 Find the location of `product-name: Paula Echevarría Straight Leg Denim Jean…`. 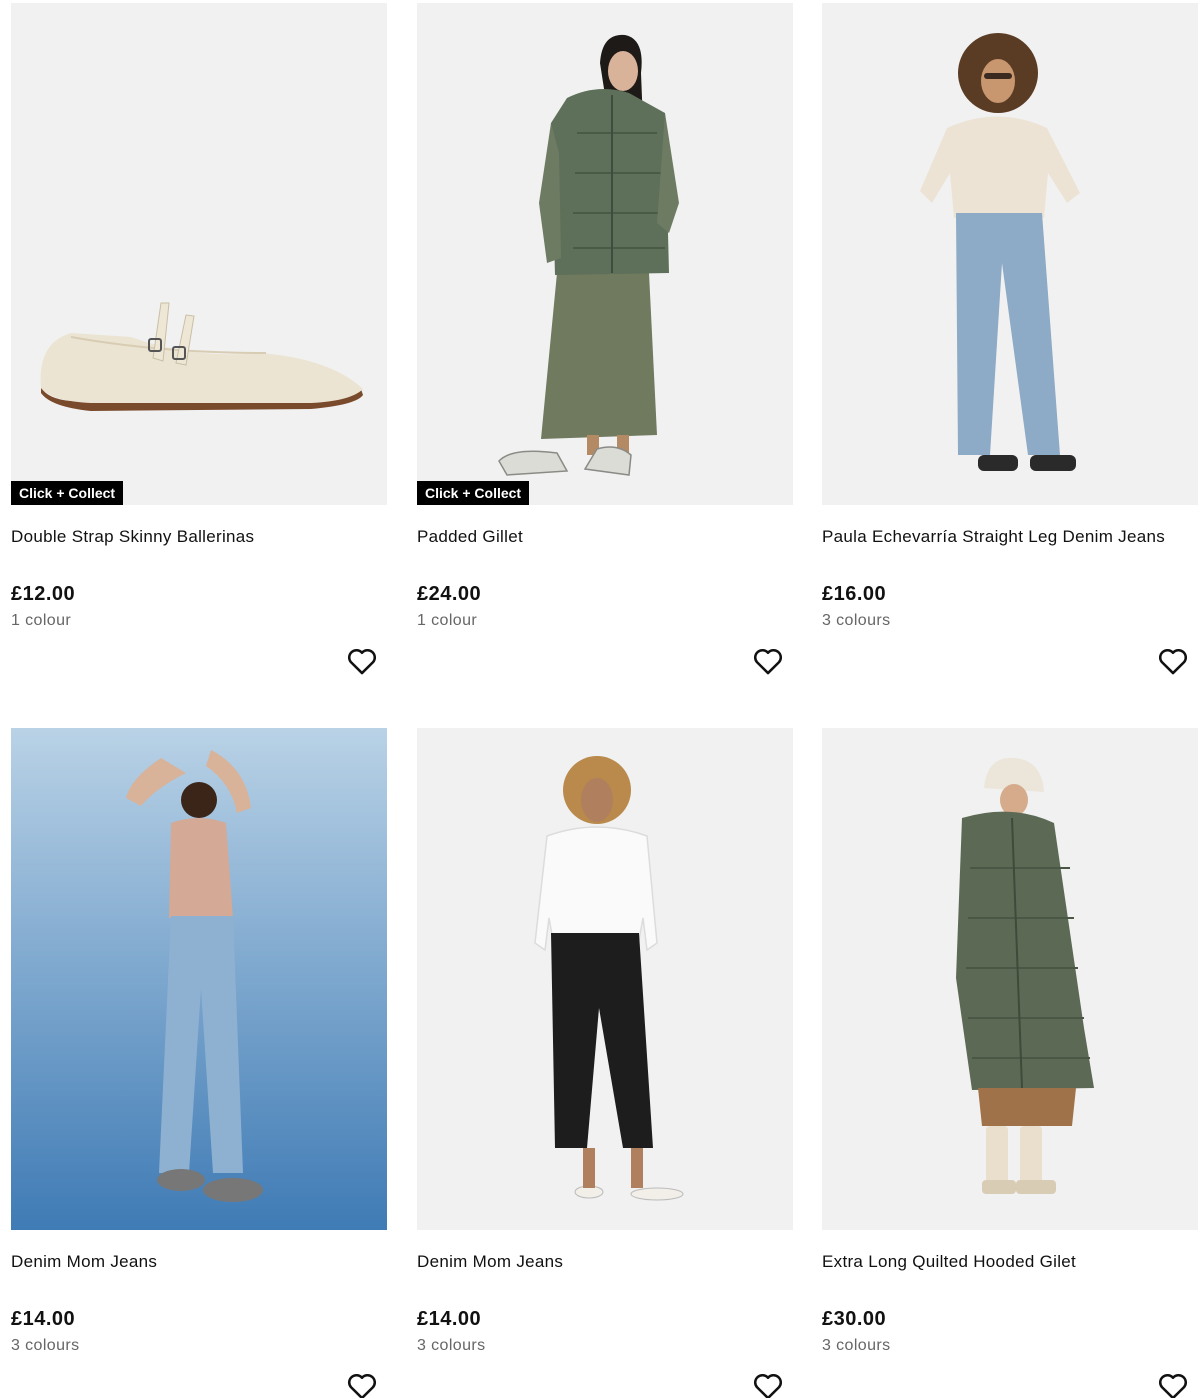

product-name: Paula Echevarría Straight Leg Denim Jean… is located at coordinates (1010, 537).